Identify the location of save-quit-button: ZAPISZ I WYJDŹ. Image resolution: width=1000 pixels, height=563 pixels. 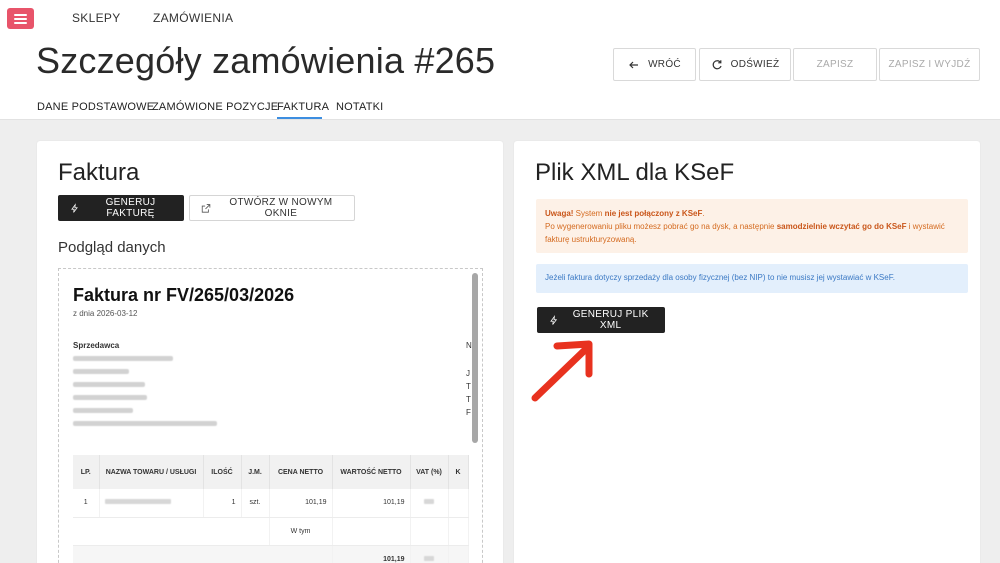
(929, 64).